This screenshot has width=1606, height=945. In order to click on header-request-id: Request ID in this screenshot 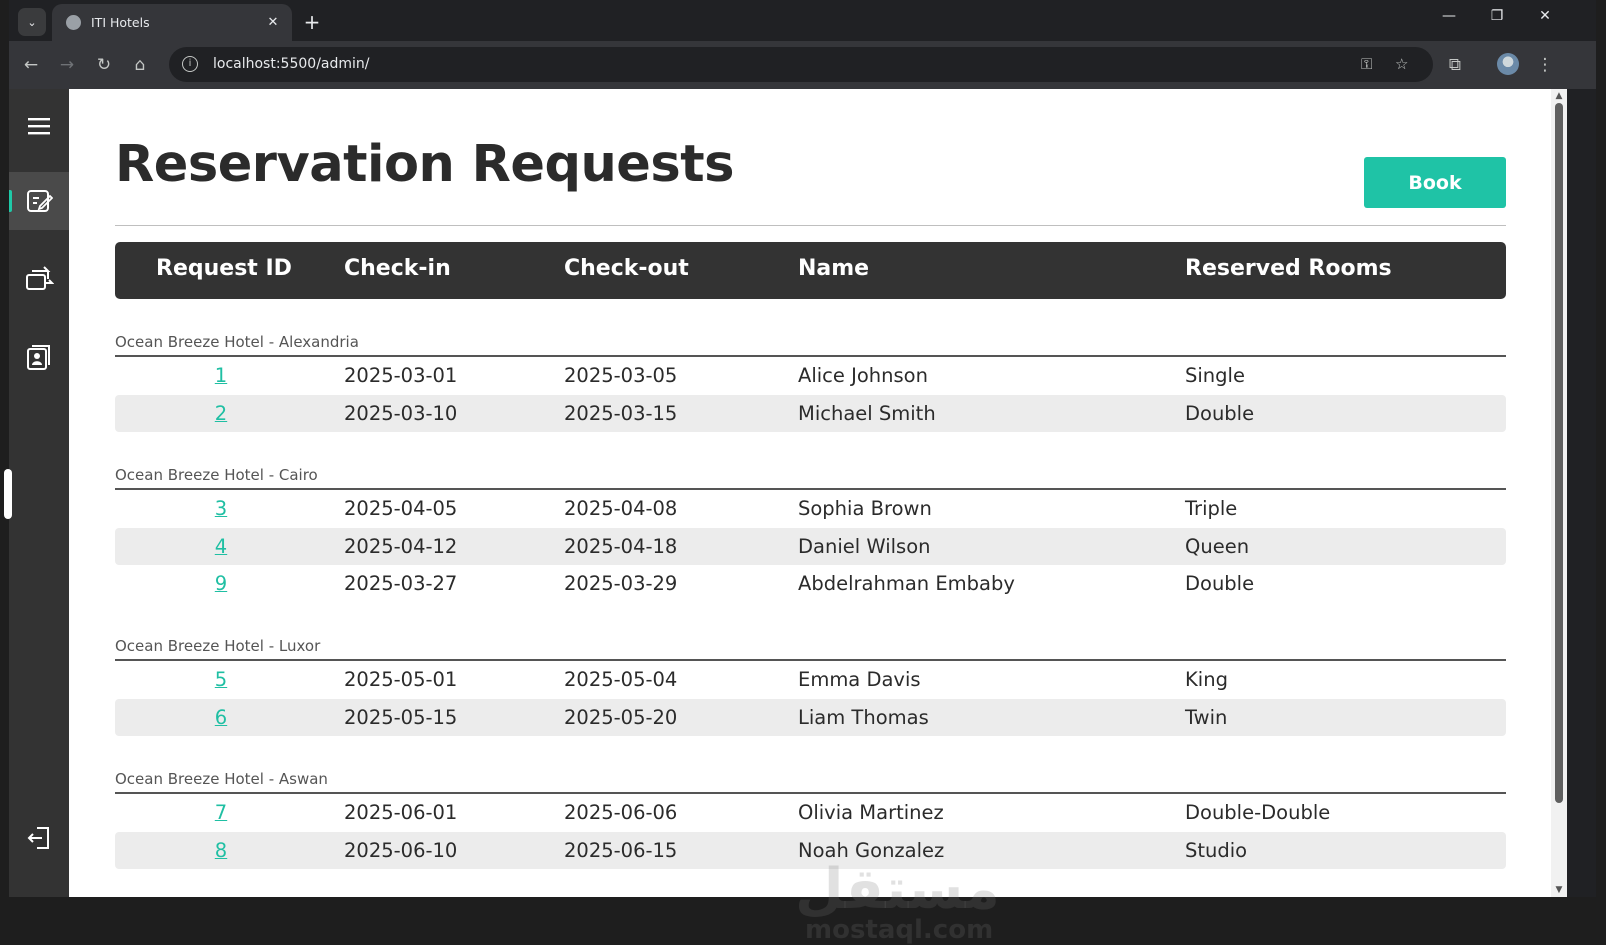, I will do `click(224, 268)`.